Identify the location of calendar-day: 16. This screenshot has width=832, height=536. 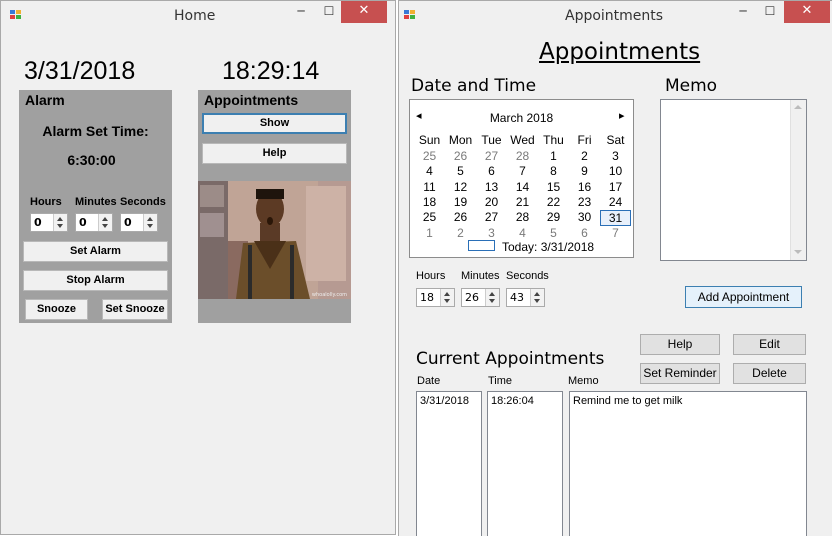
(584, 187).